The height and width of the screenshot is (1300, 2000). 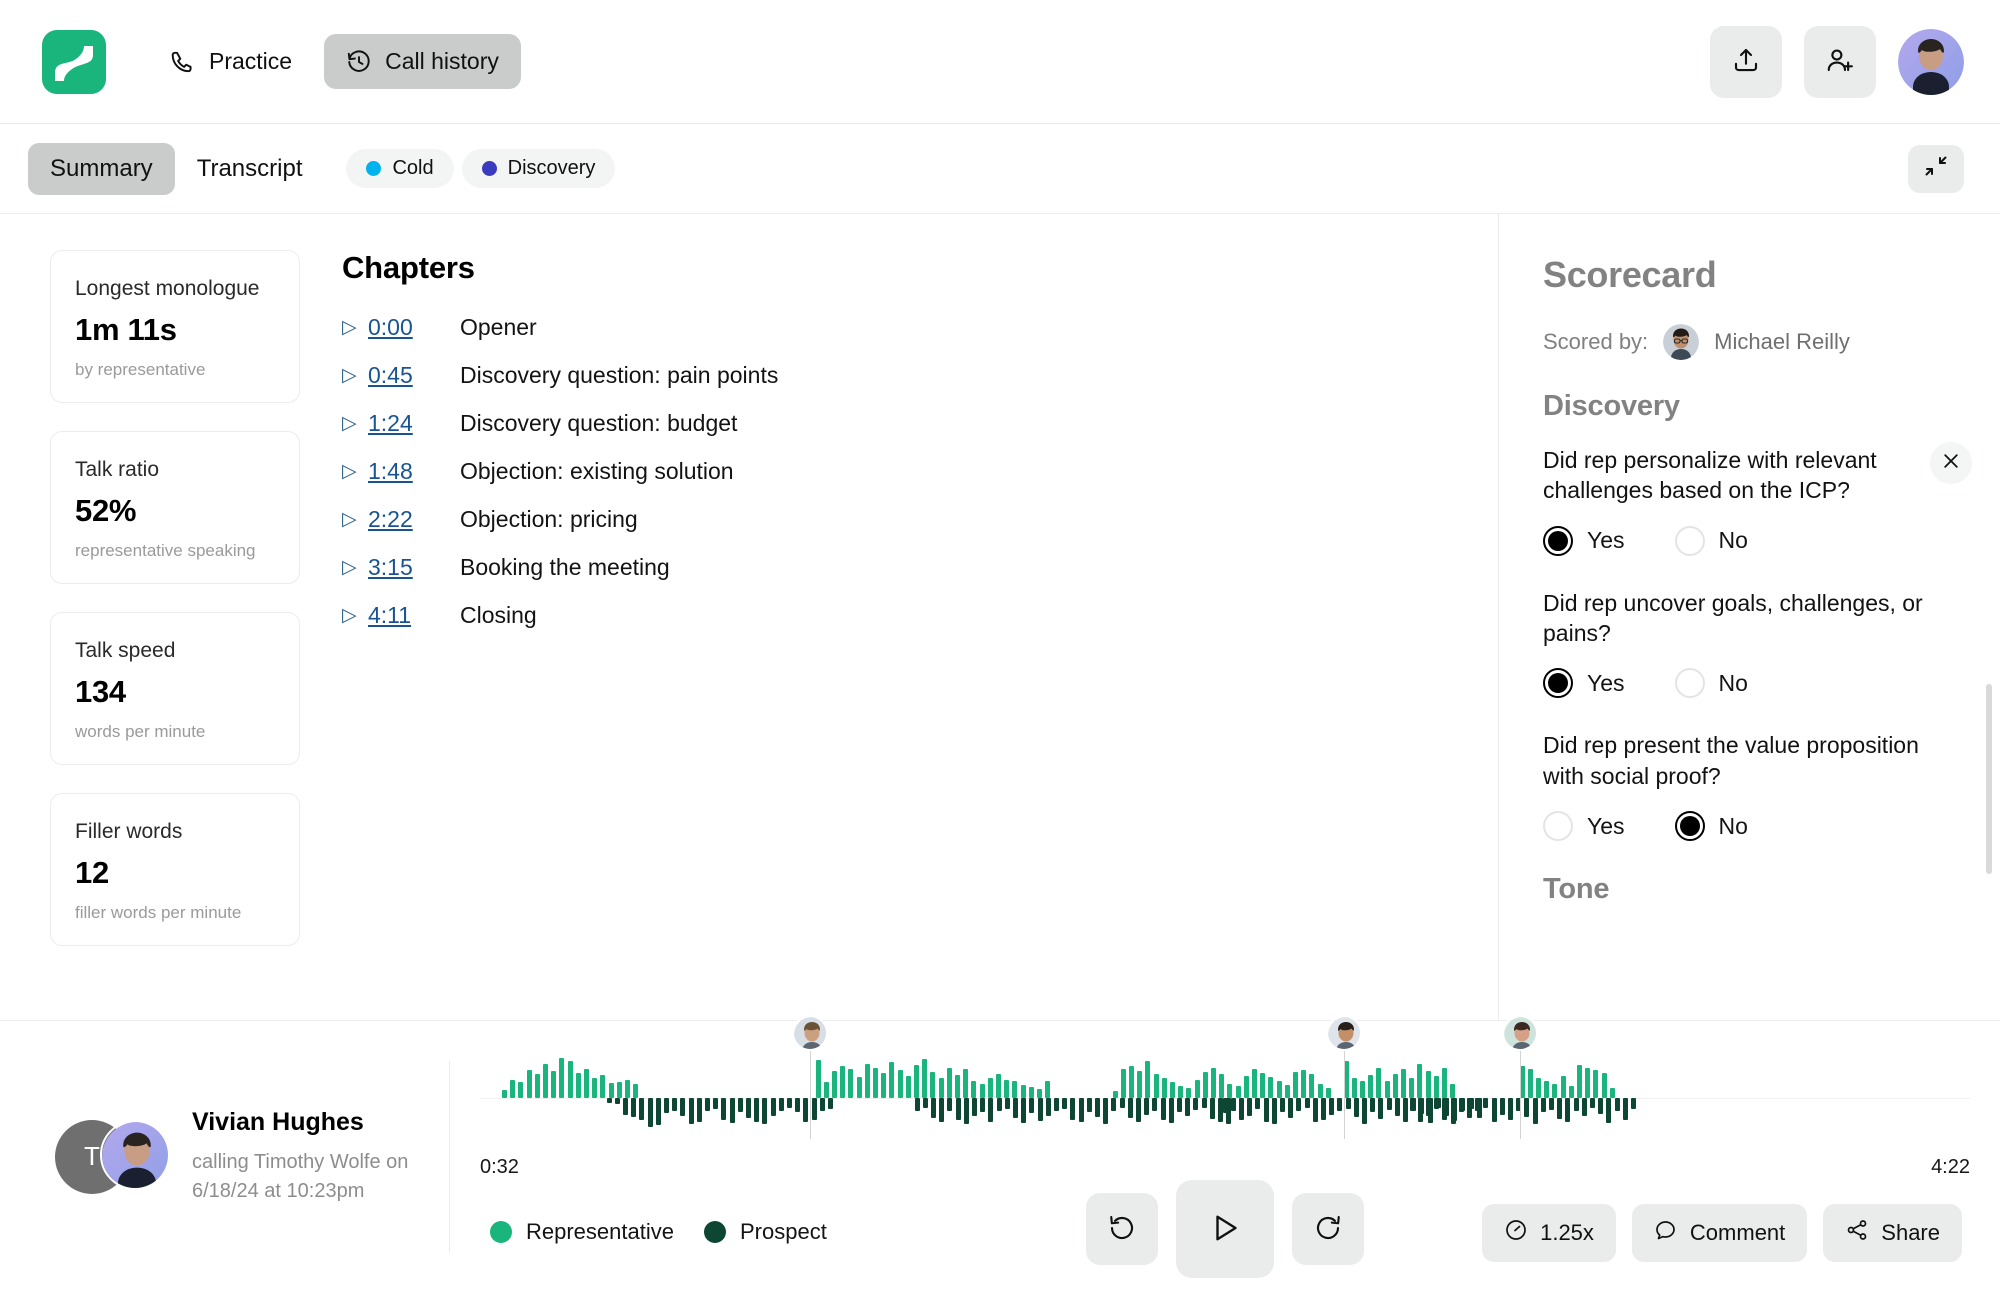 What do you see at coordinates (402, 375) in the screenshot?
I see `chapter-timestamp: 0:45` at bounding box center [402, 375].